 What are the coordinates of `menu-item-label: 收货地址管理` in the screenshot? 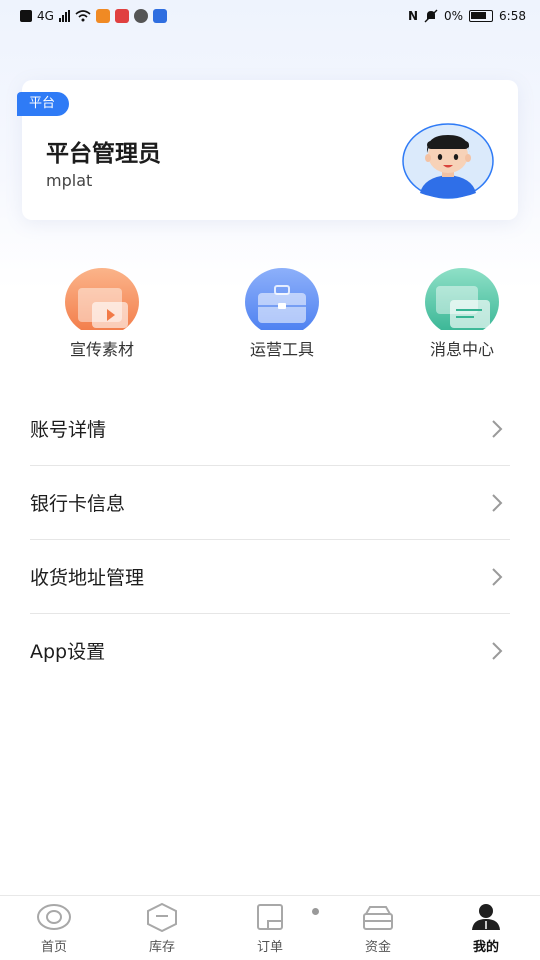 It's located at (87, 578).